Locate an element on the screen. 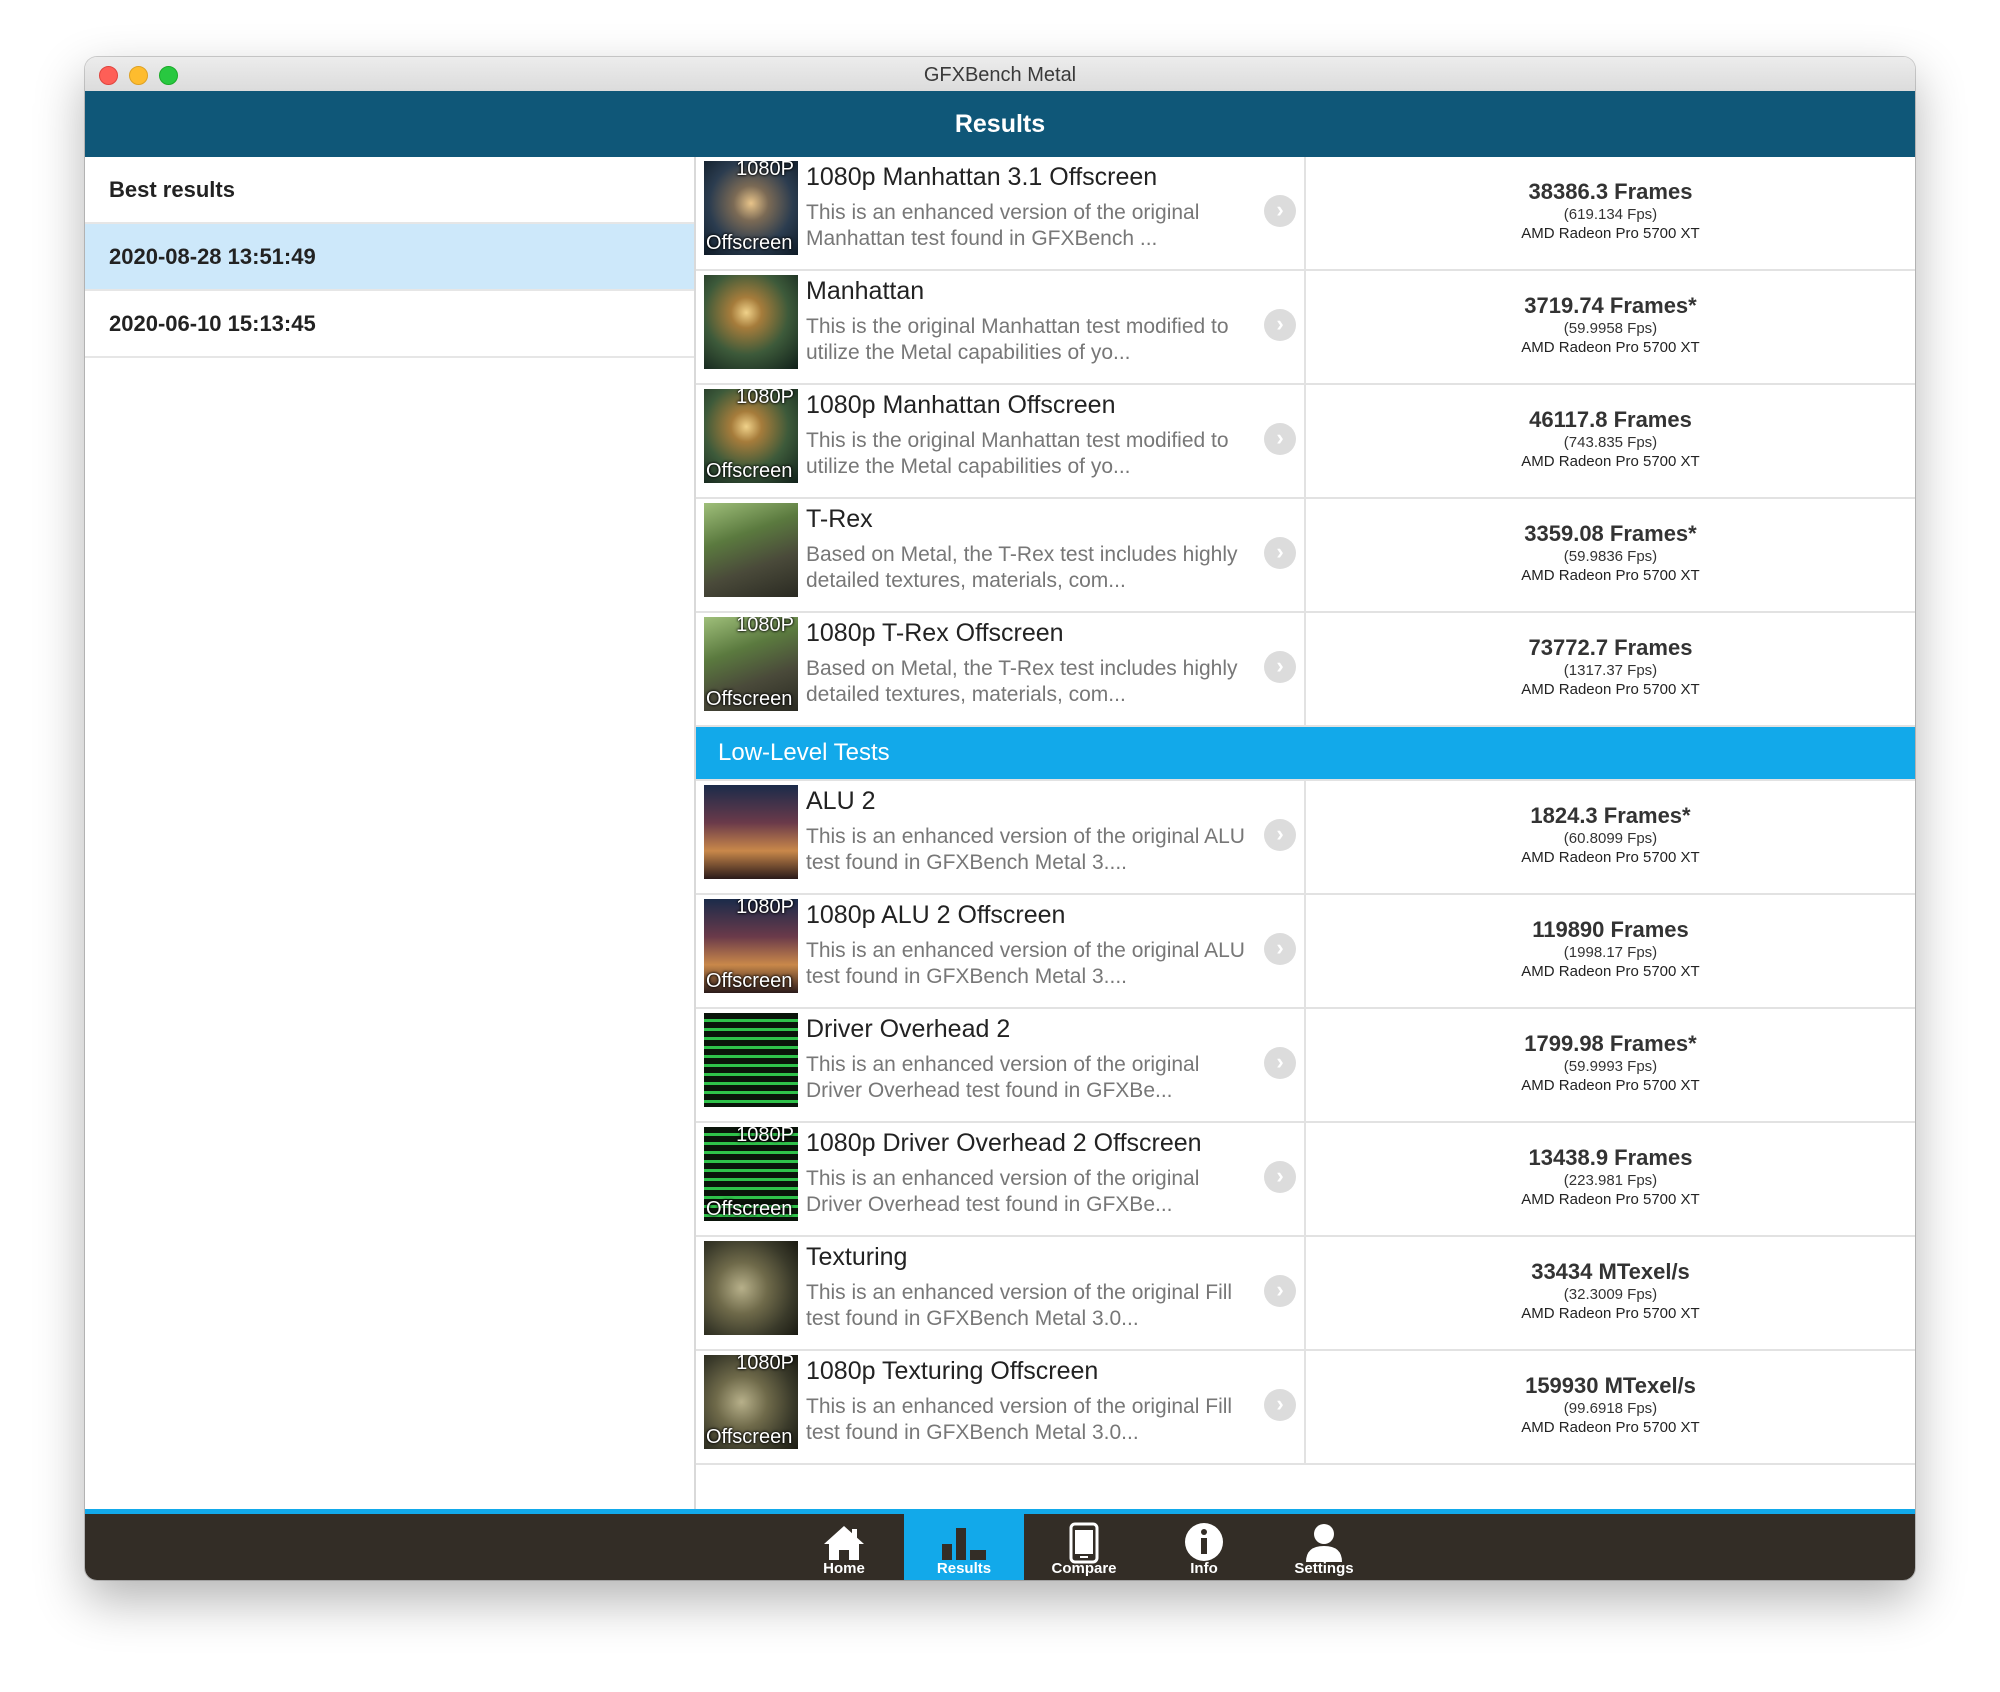 Image resolution: width=2000 pixels, height=1692 pixels. tab-home-label: Home is located at coordinates (844, 1568).